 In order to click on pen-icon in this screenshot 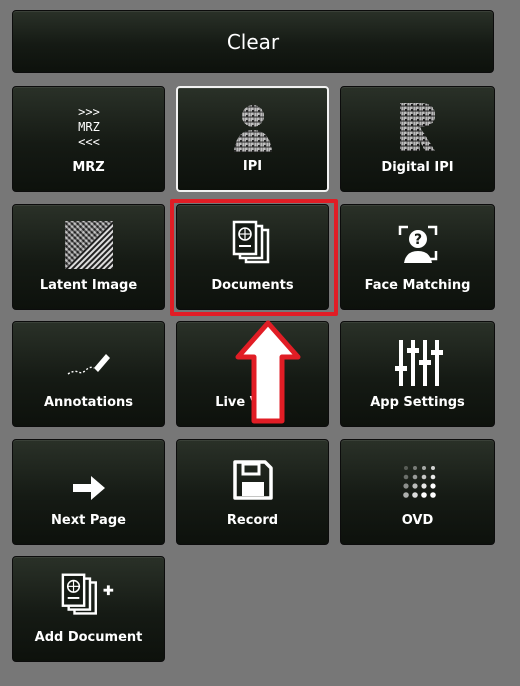, I will do `click(89, 362)`.